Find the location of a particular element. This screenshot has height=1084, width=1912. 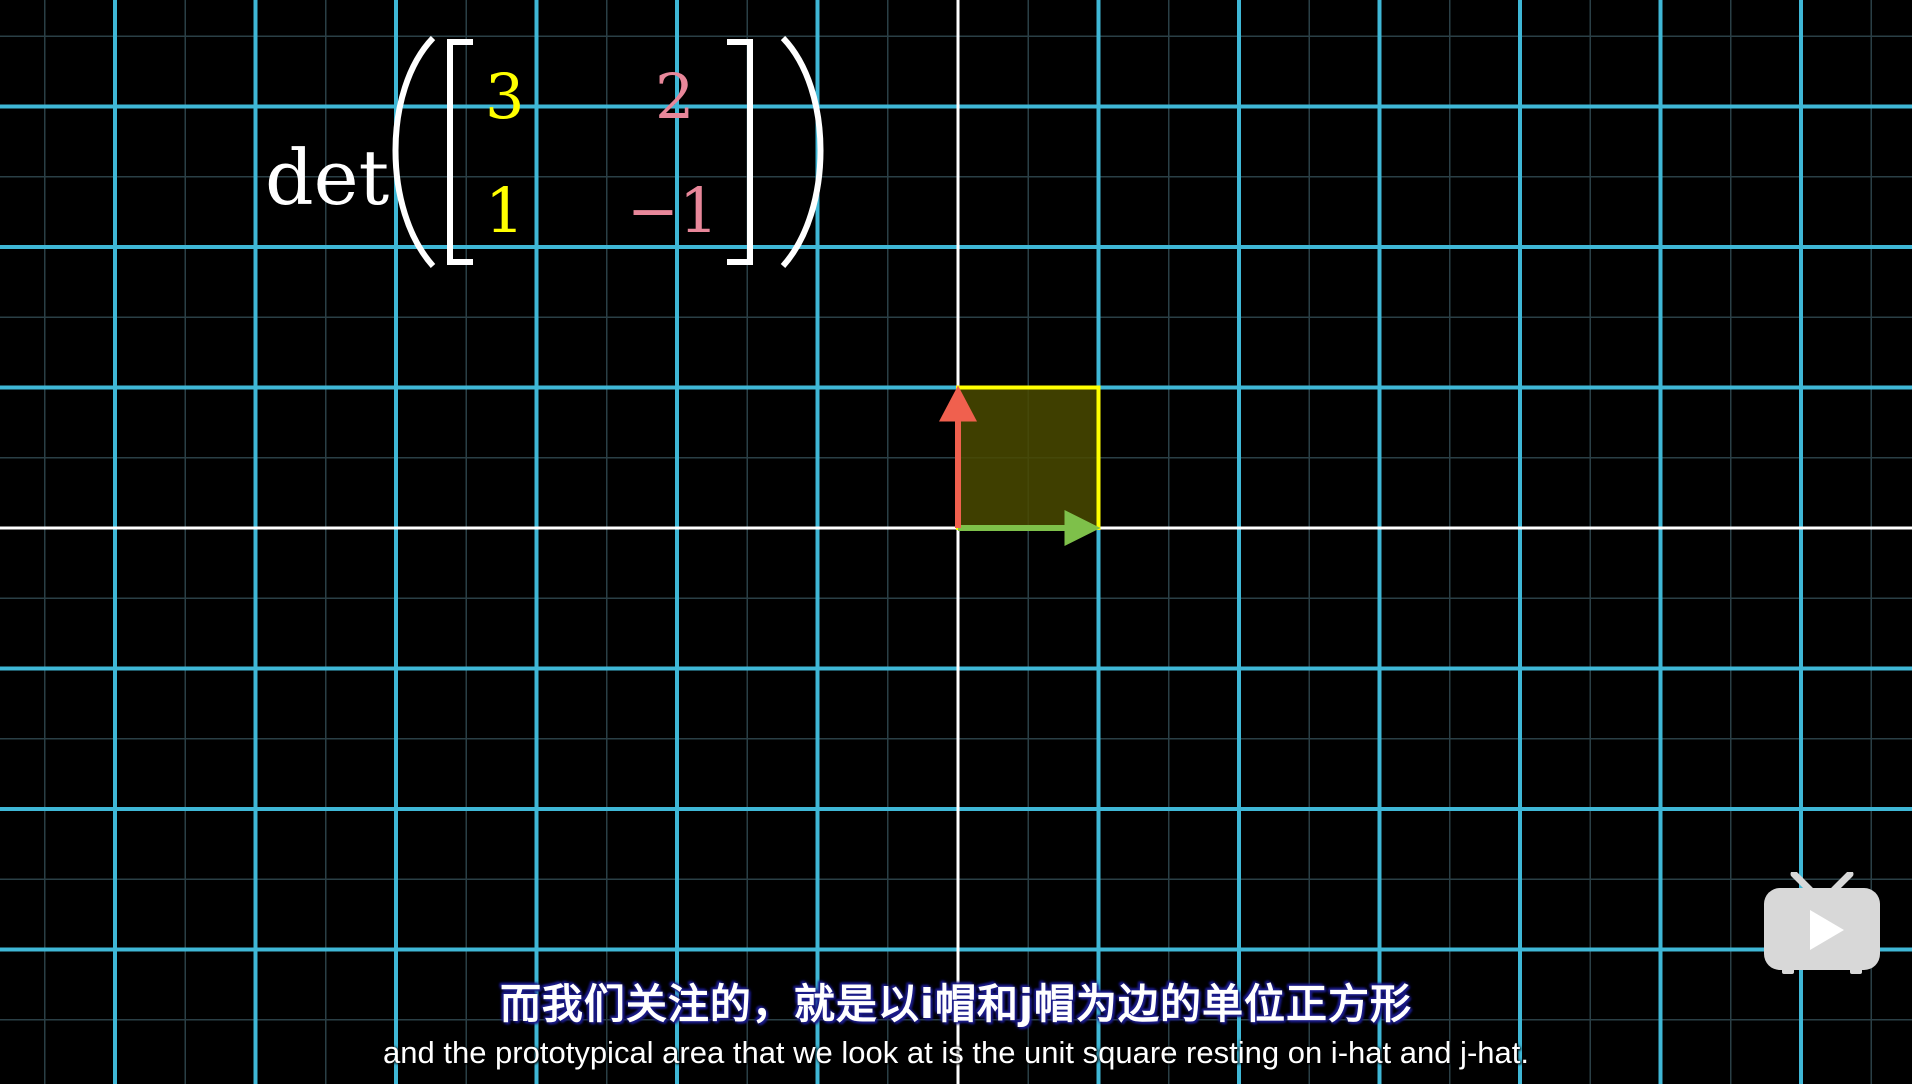

unit-square is located at coordinates (1028, 457).